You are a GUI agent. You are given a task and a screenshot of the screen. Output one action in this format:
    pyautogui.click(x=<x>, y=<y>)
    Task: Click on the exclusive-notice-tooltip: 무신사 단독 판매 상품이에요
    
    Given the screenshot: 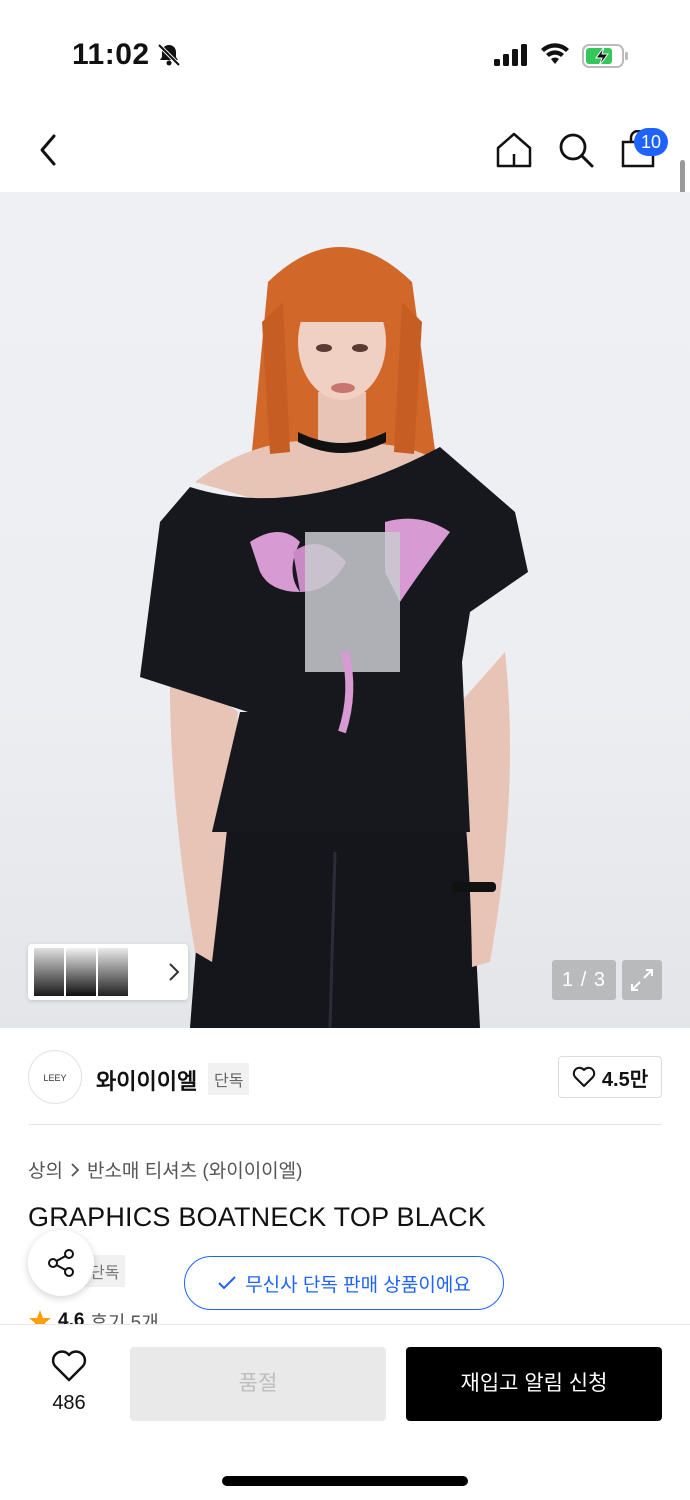 What is the action you would take?
    pyautogui.click(x=344, y=1283)
    